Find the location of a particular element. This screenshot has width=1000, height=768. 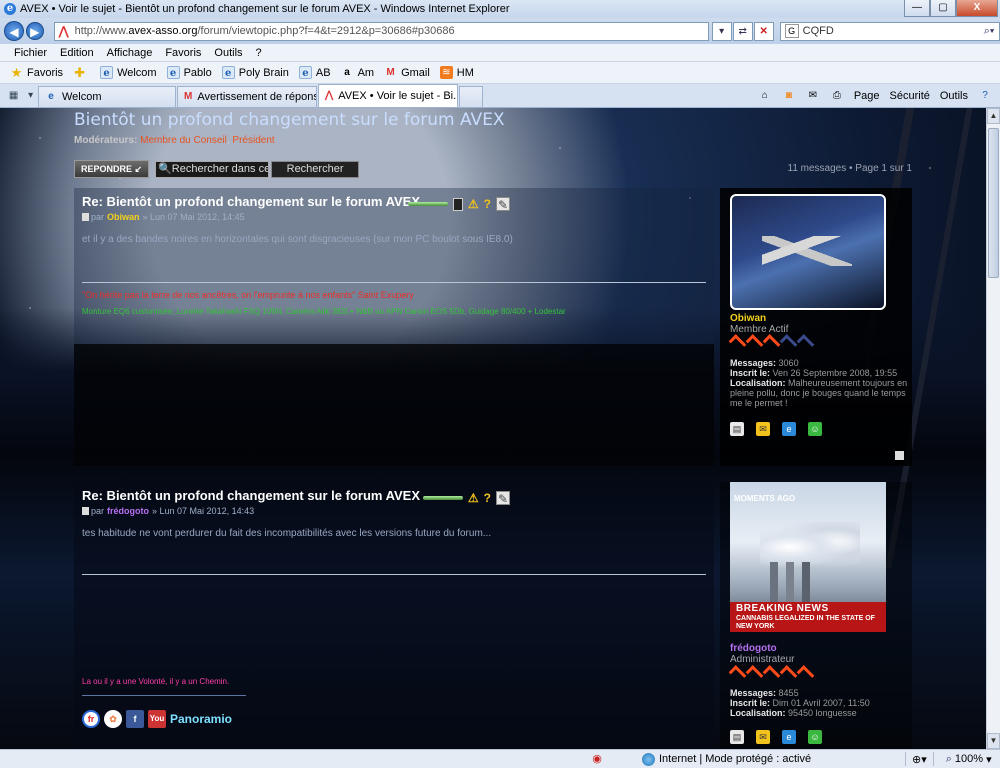

back-button: ◀ is located at coordinates (14, 31).